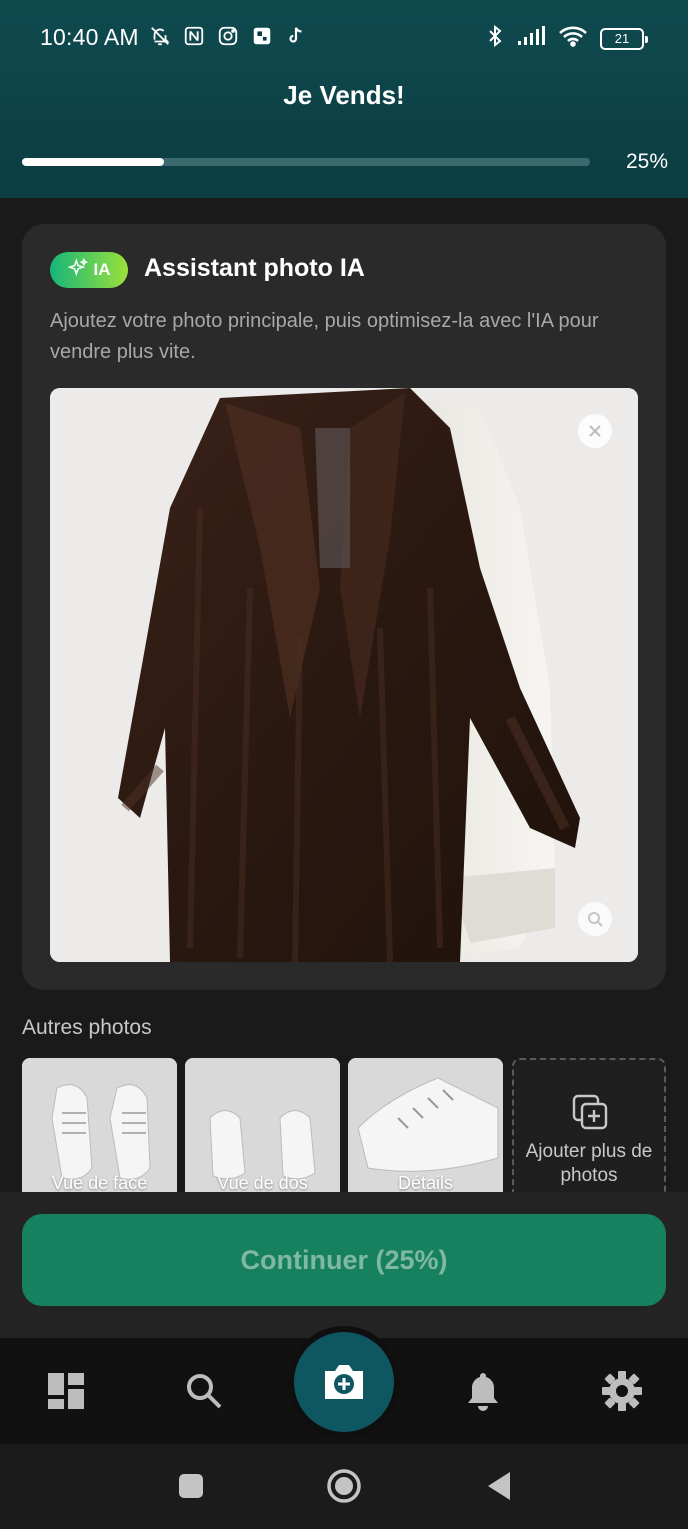  I want to click on sneakers-back-image, so click(262, 1125).